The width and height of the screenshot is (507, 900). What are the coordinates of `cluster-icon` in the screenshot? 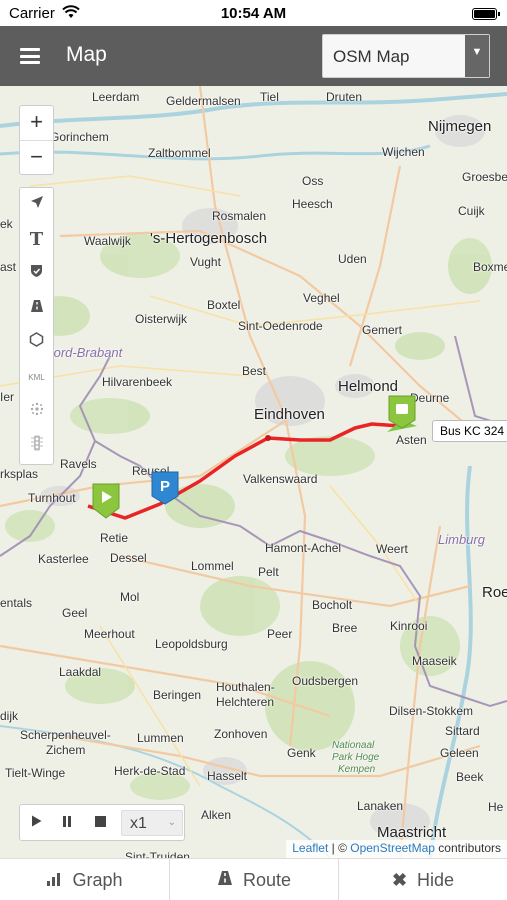 It's located at (36, 412).